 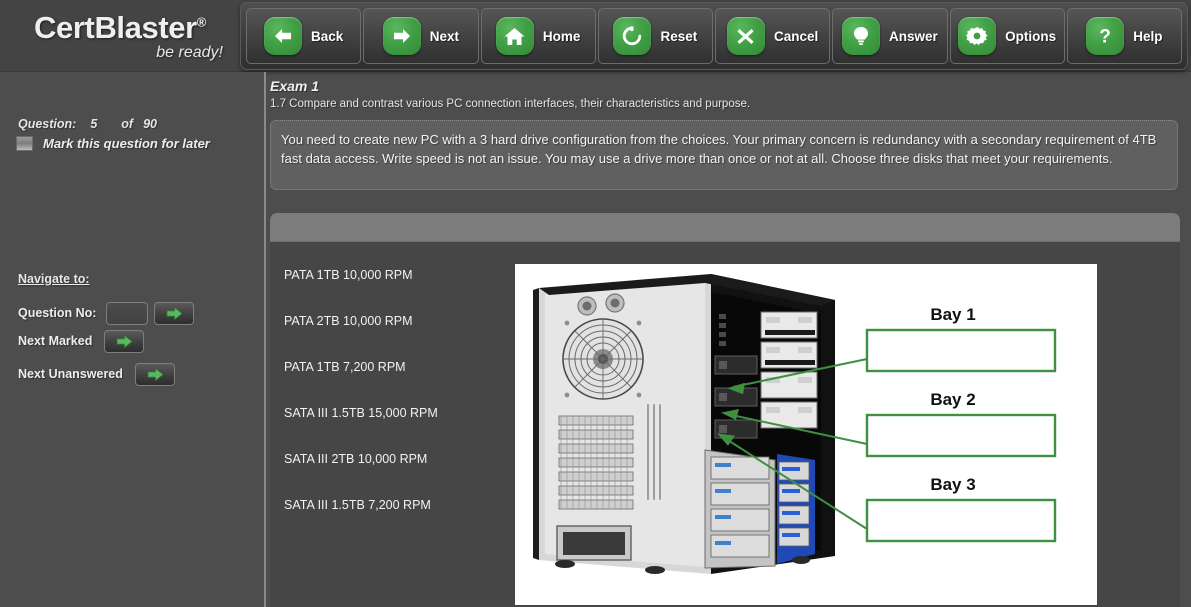 What do you see at coordinates (655, 36) in the screenshot?
I see `reset-button: Reset` at bounding box center [655, 36].